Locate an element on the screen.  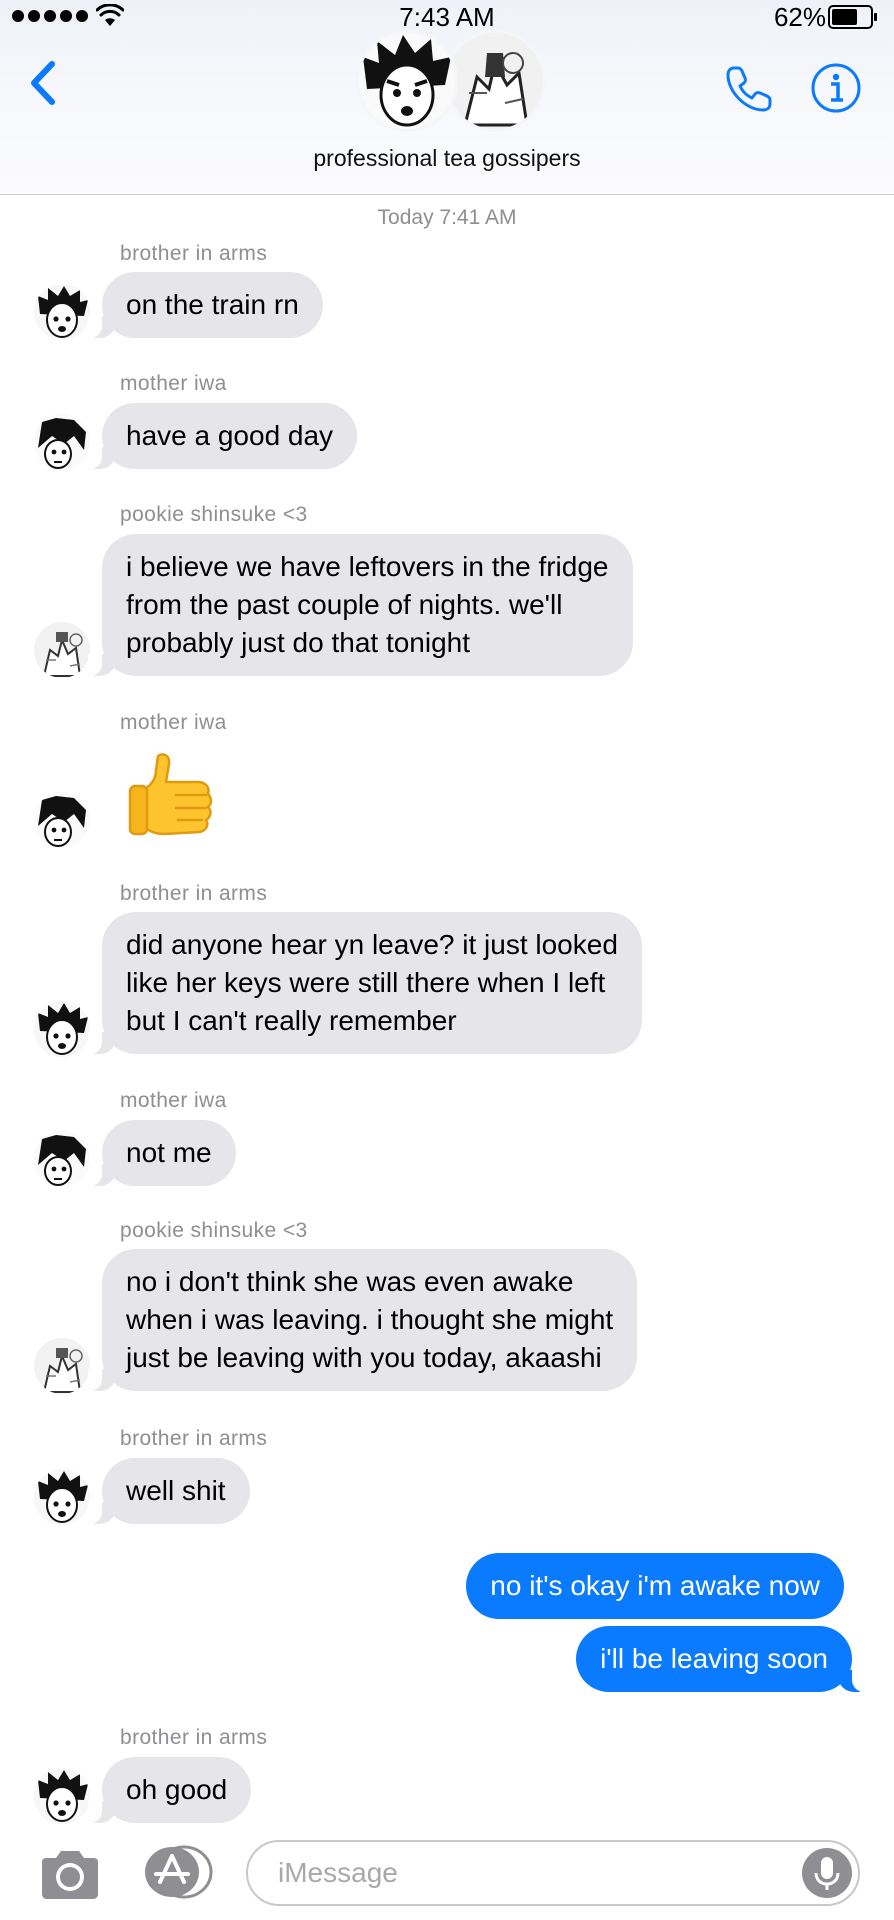
incoming-message-bubble: not me is located at coordinates (162, 1153).